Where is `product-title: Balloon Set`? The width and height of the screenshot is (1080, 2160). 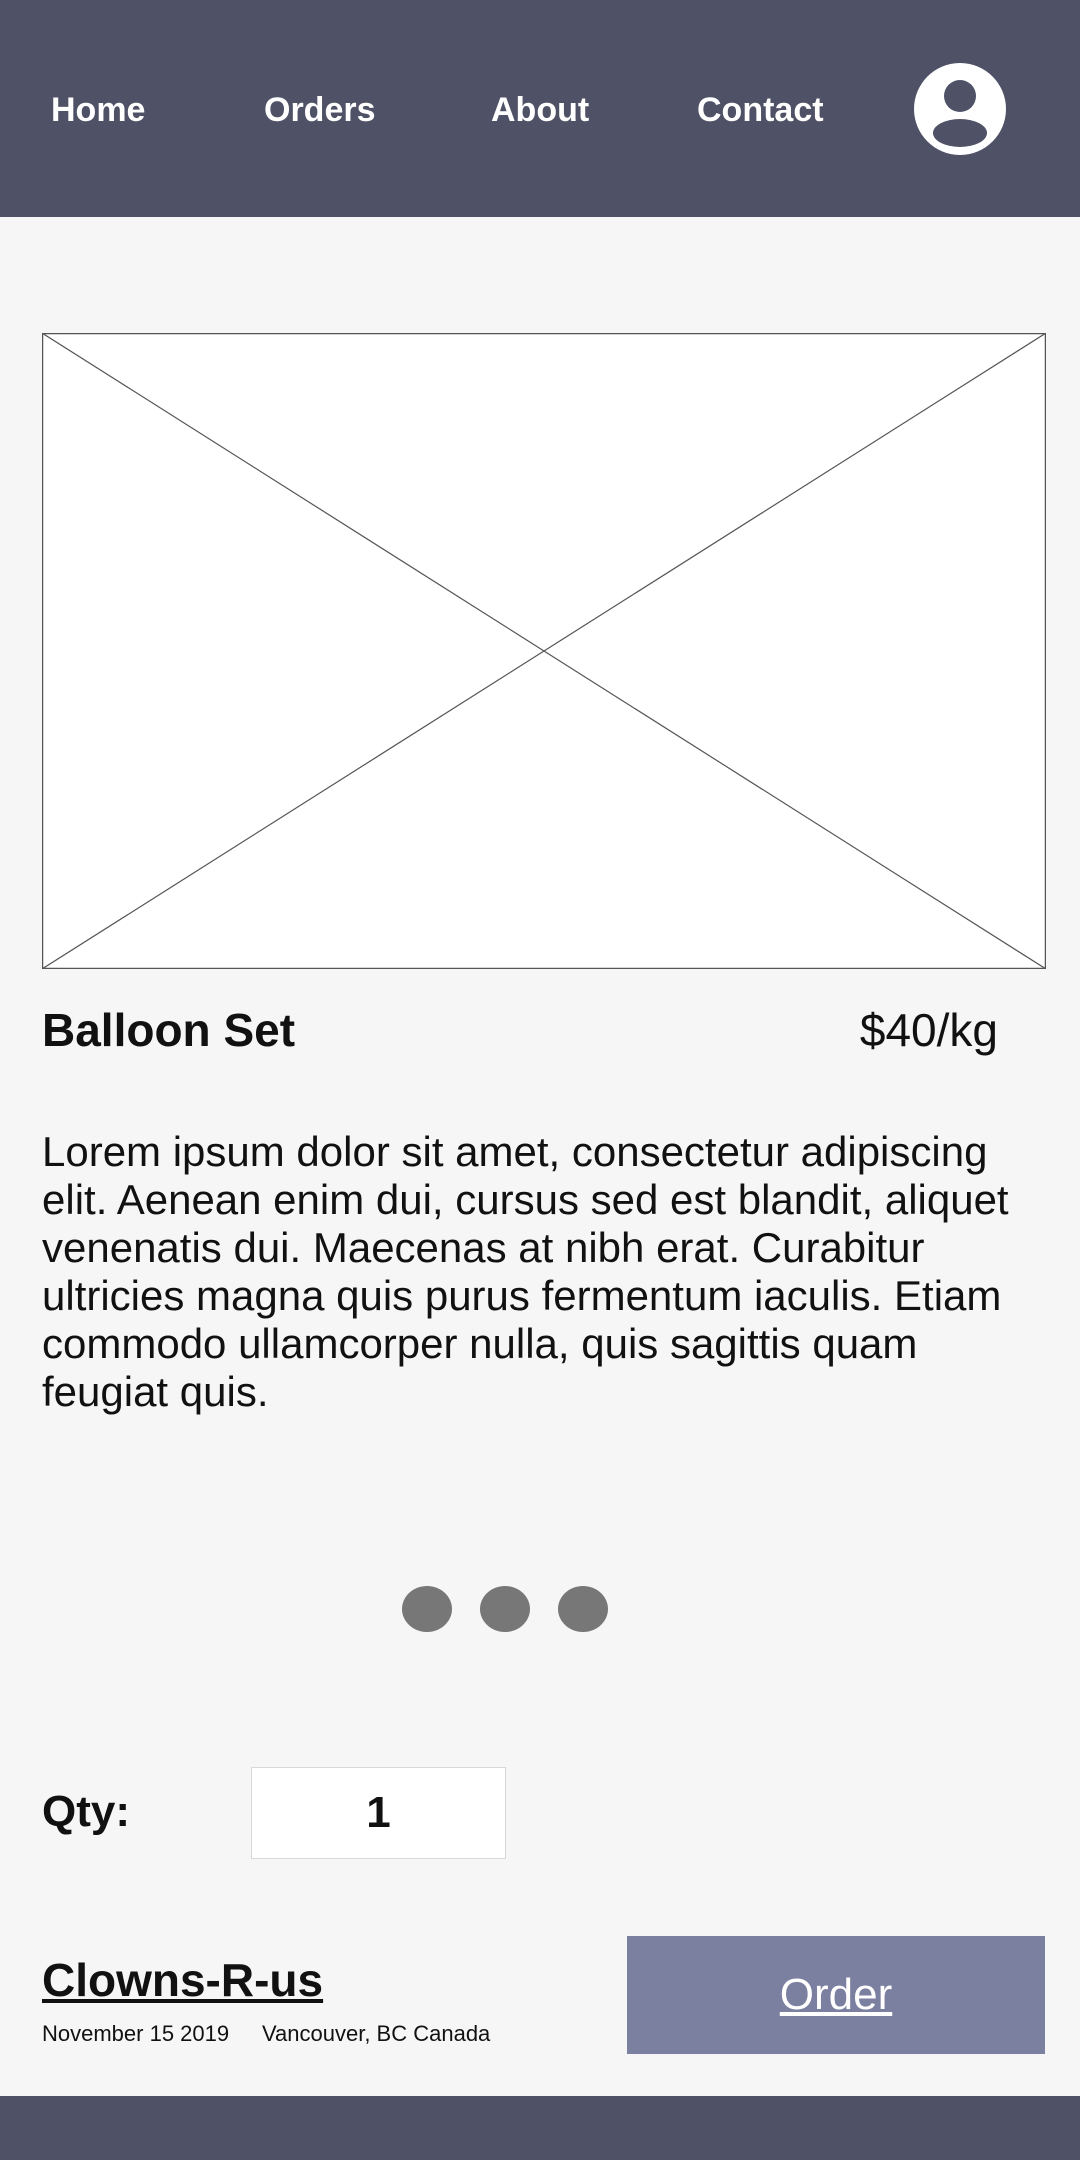 product-title: Balloon Set is located at coordinates (169, 1030).